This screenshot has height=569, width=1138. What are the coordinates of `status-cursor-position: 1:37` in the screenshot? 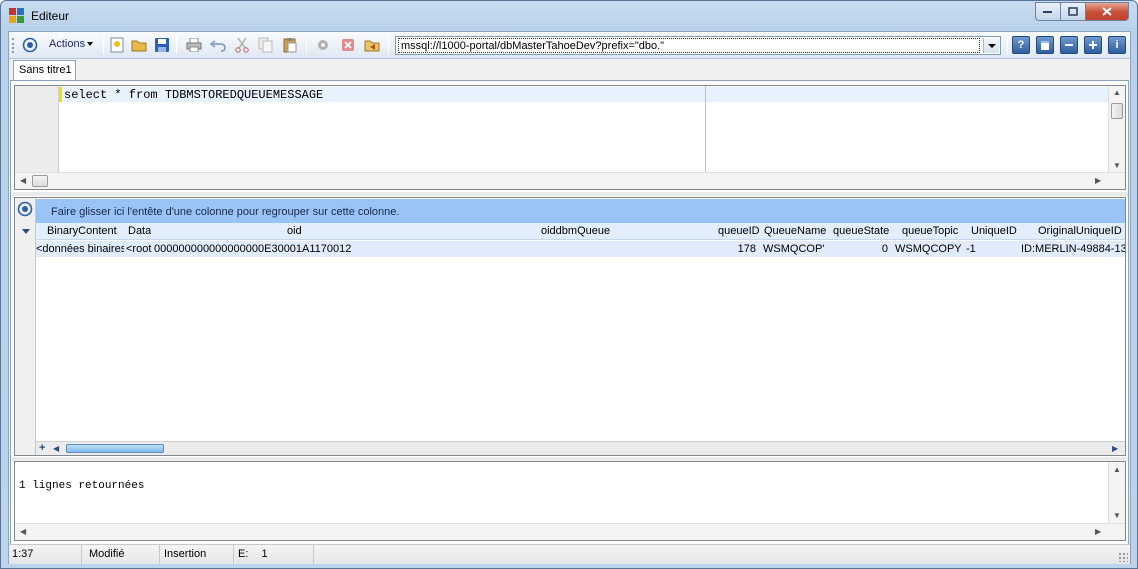 It's located at (45, 554).